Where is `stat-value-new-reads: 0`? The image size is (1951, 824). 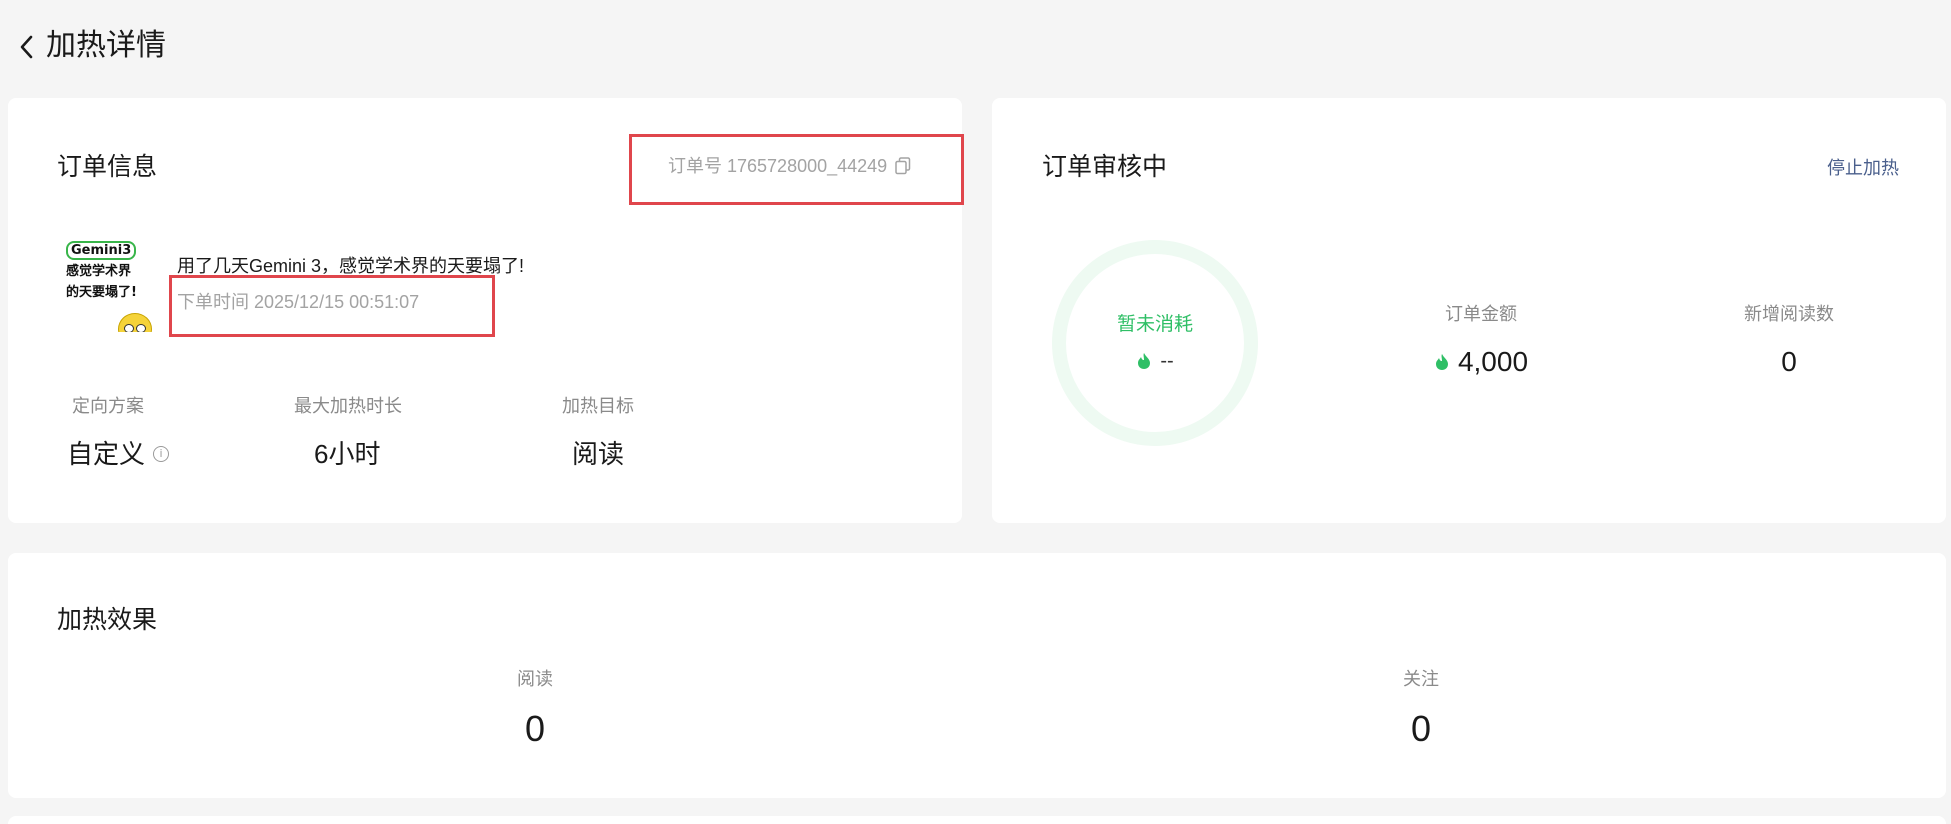
stat-value-new-reads: 0 is located at coordinates (1789, 362).